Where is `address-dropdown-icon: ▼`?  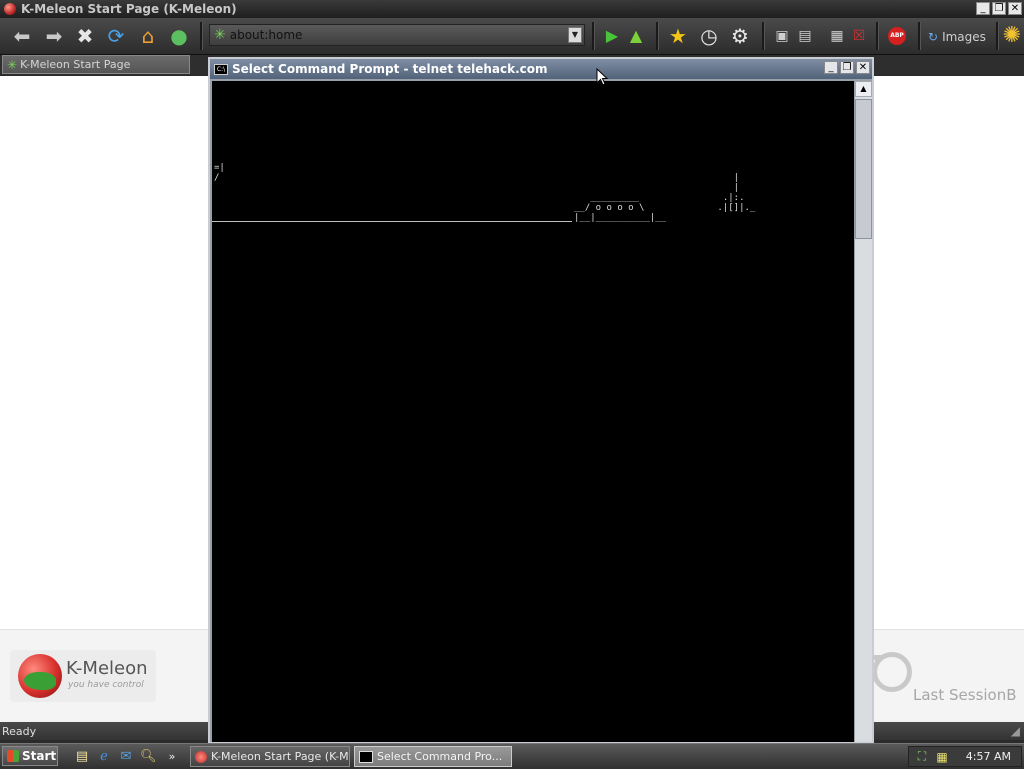
address-dropdown-icon: ▼ is located at coordinates (575, 35).